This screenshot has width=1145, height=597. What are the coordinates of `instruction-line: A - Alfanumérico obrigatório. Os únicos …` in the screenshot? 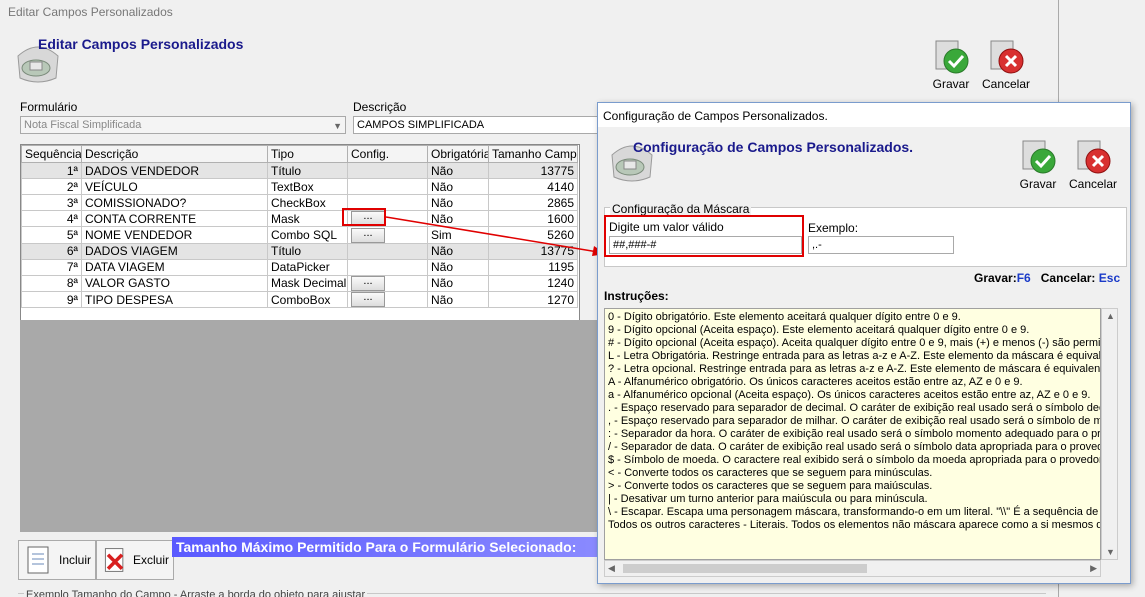 It's located at (815, 382).